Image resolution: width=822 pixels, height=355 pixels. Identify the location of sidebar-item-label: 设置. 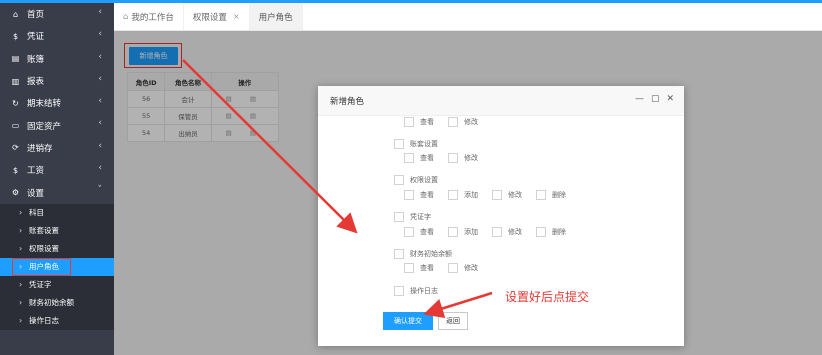
(36, 193).